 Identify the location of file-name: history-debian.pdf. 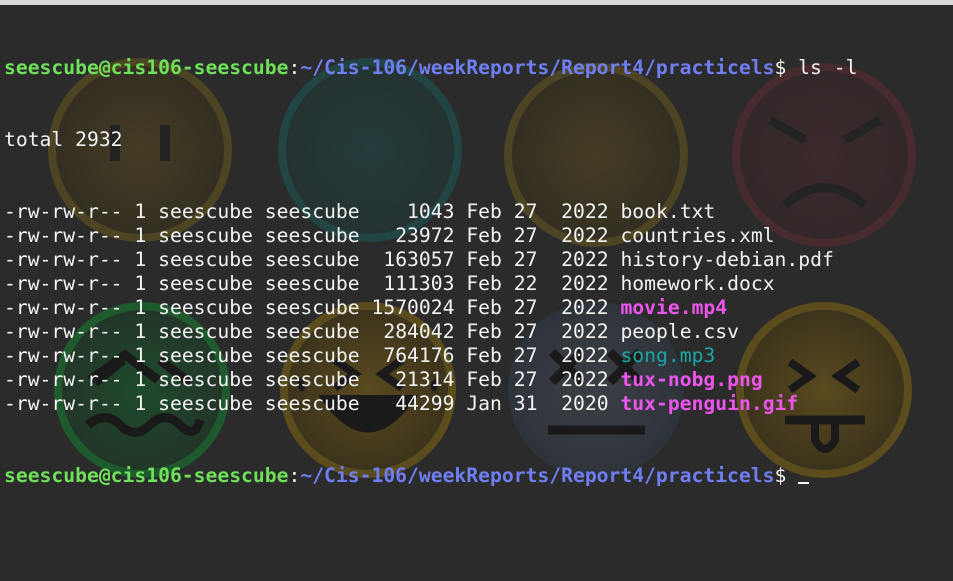
(726, 259).